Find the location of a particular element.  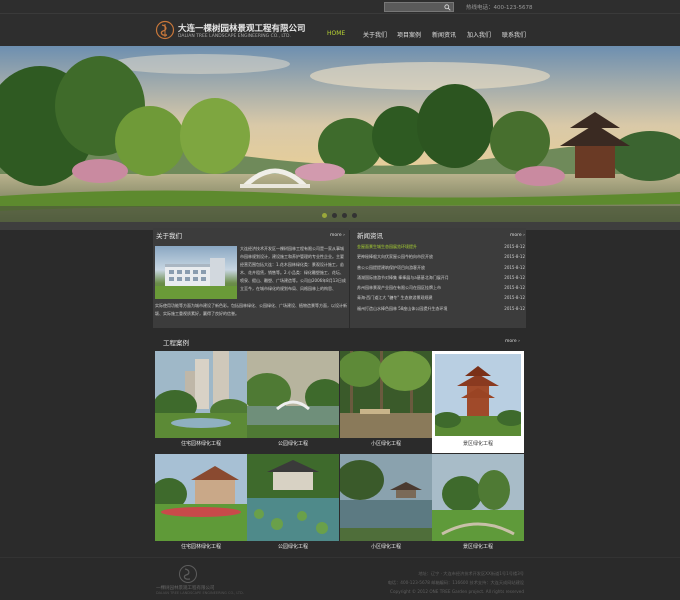

footer is located at coordinates (340, 578).